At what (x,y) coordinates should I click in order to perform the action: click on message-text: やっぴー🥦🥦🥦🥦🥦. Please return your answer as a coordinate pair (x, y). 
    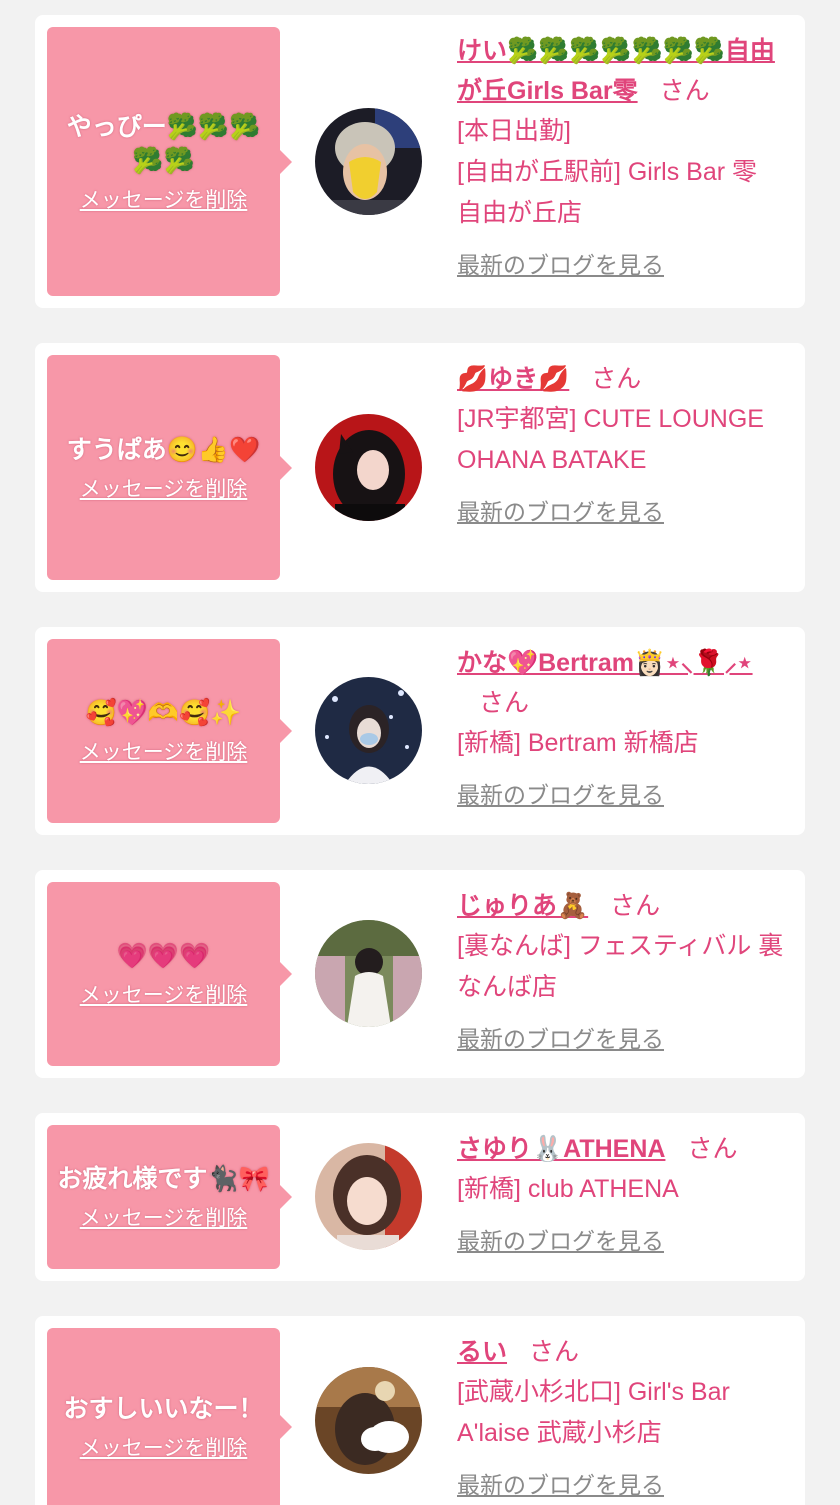
    Looking at the image, I should click on (163, 143).